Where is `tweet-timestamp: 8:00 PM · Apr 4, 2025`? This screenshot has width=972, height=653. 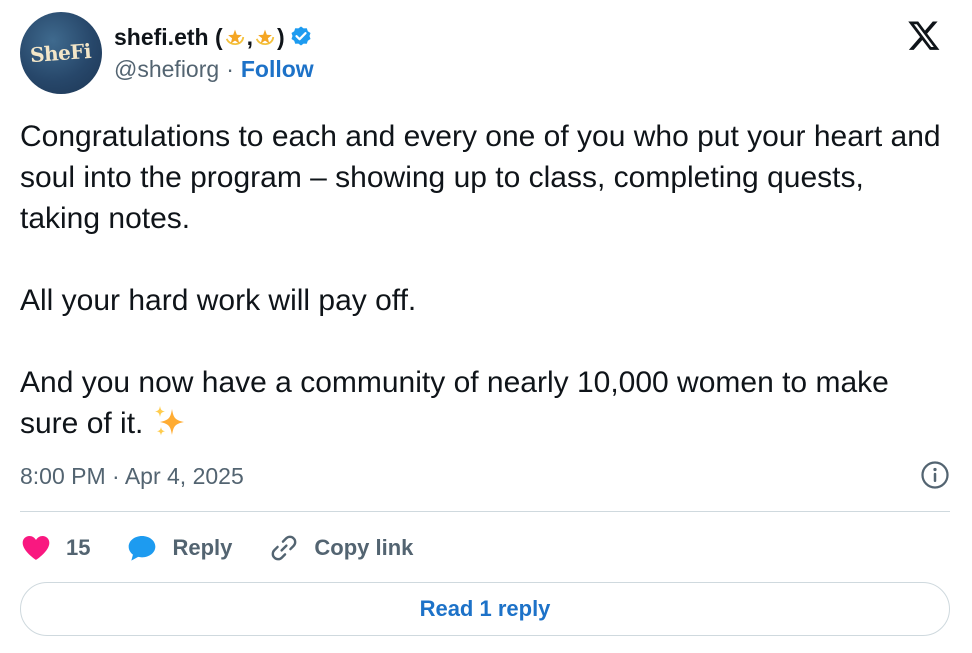 tweet-timestamp: 8:00 PM · Apr 4, 2025 is located at coordinates (132, 476).